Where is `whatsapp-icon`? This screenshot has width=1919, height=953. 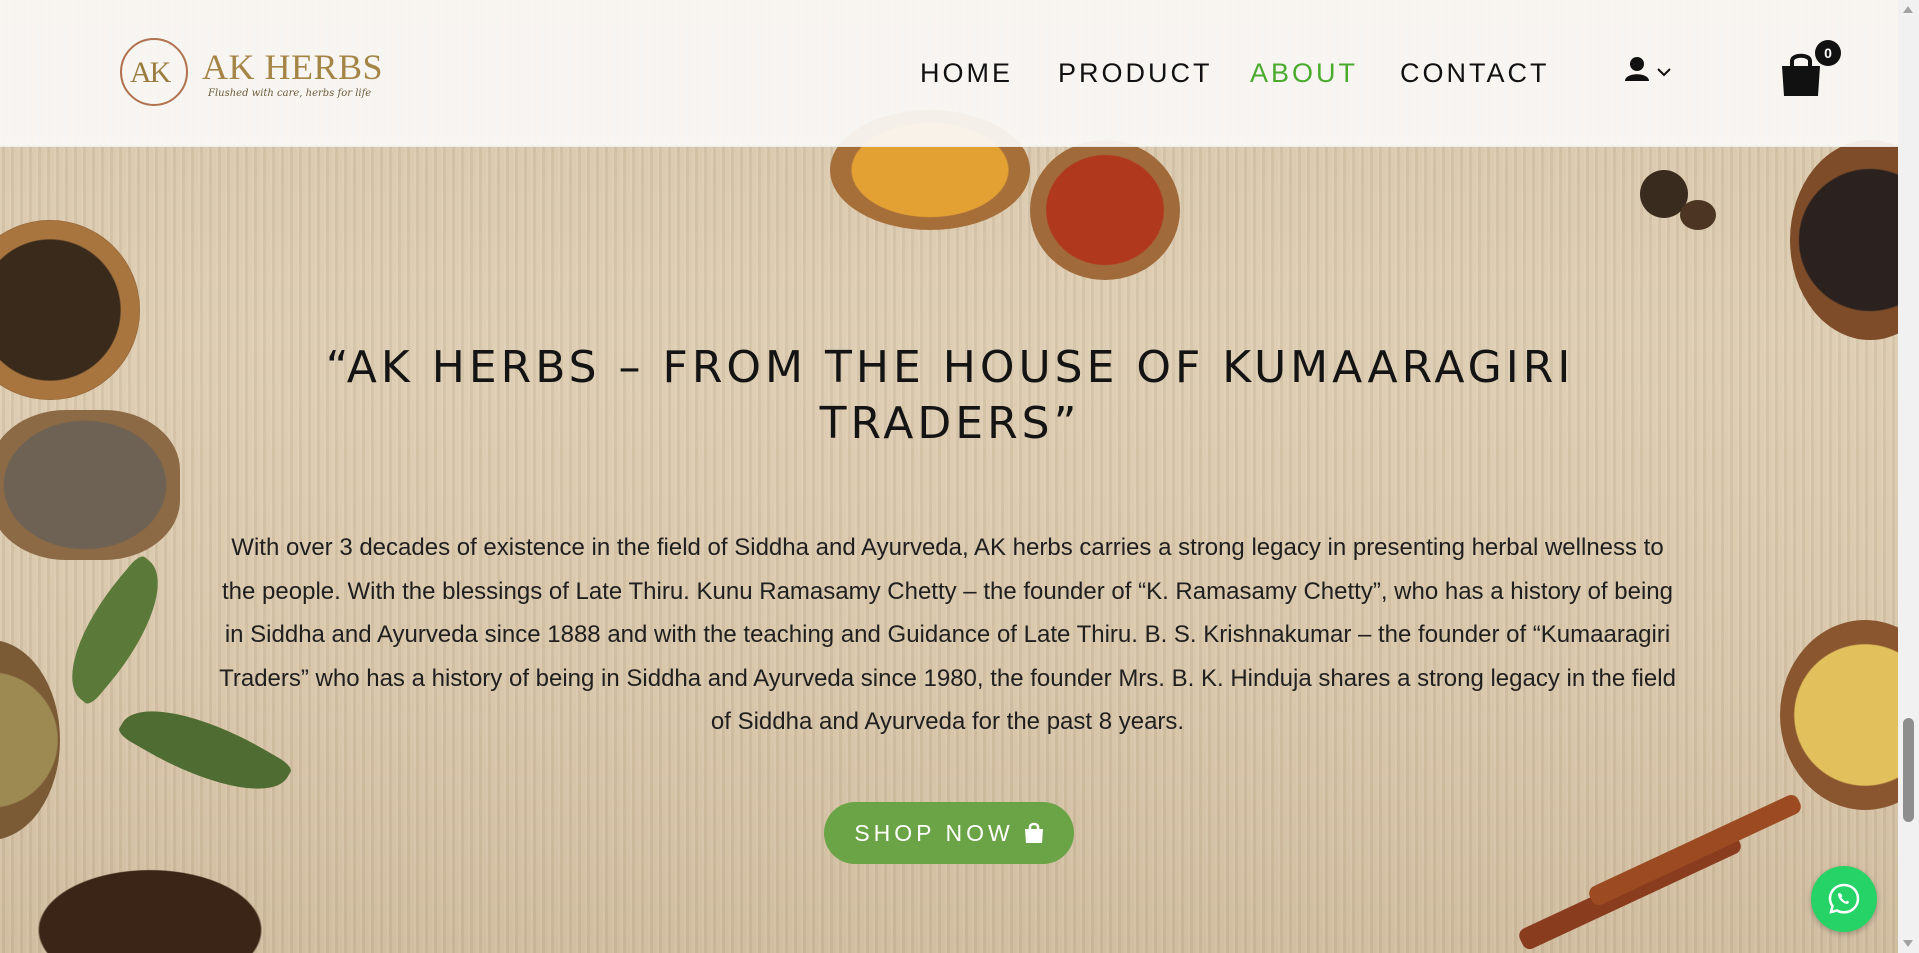
whatsapp-icon is located at coordinates (1844, 898).